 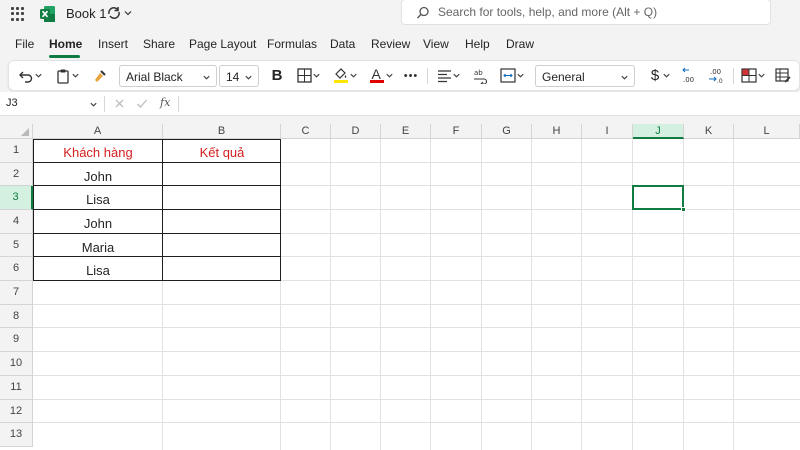 I want to click on paste-button, so click(x=67, y=75).